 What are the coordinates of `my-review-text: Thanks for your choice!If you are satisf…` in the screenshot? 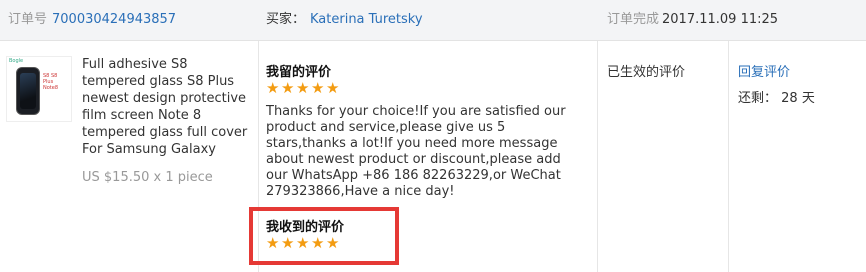 It's located at (416, 151).